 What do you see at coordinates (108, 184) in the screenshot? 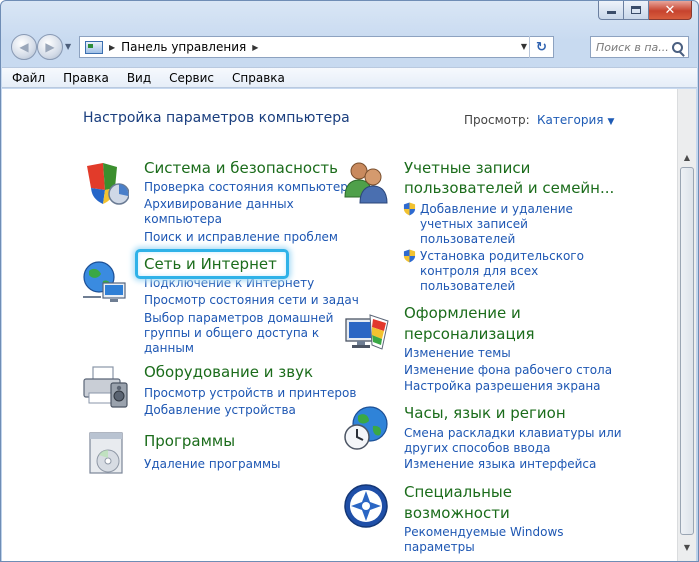
I see `shield-icon` at bounding box center [108, 184].